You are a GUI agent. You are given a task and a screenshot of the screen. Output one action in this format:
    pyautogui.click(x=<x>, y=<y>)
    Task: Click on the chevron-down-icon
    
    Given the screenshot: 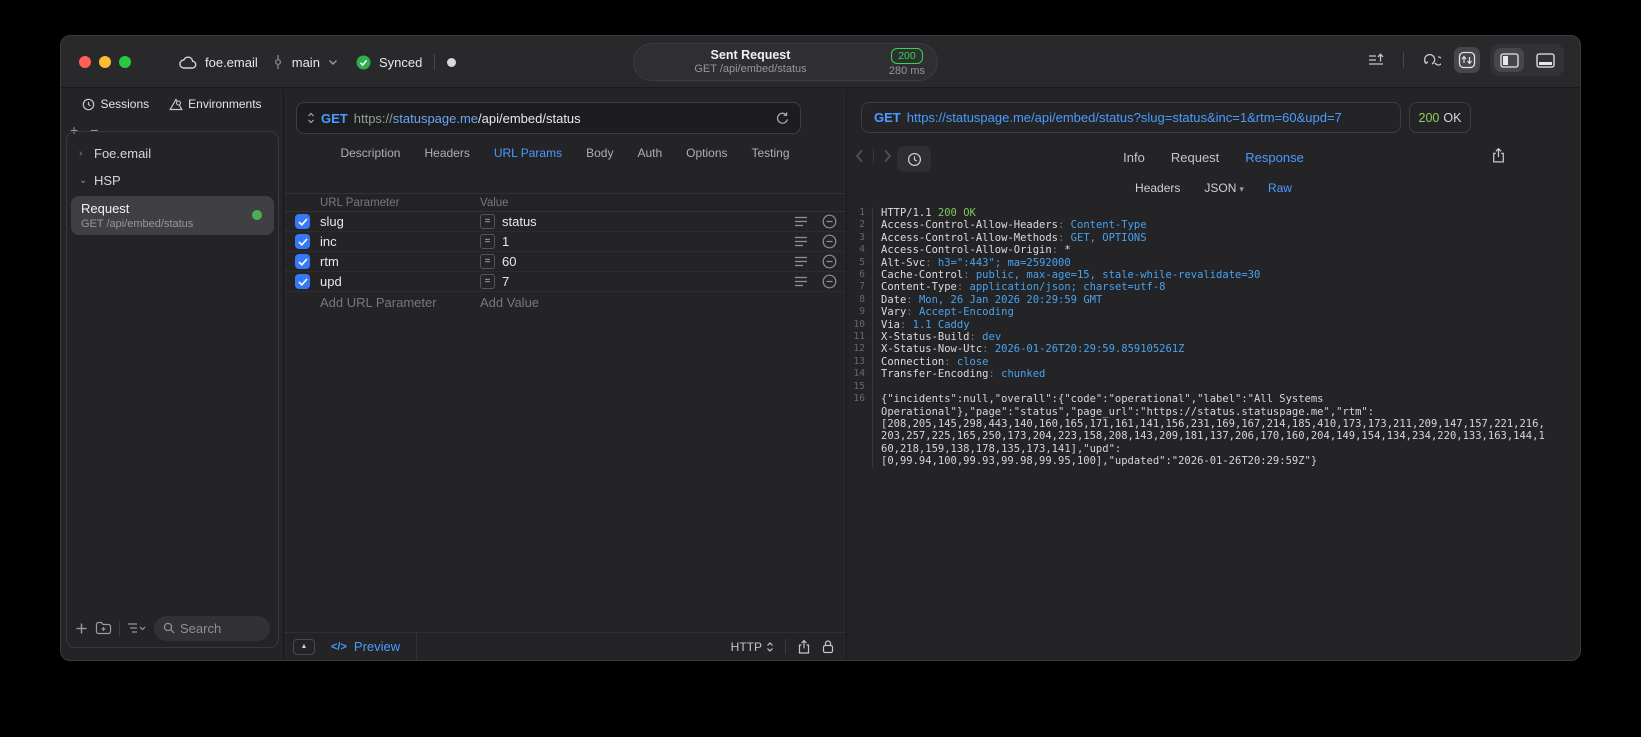 What is the action you would take?
    pyautogui.click(x=333, y=62)
    